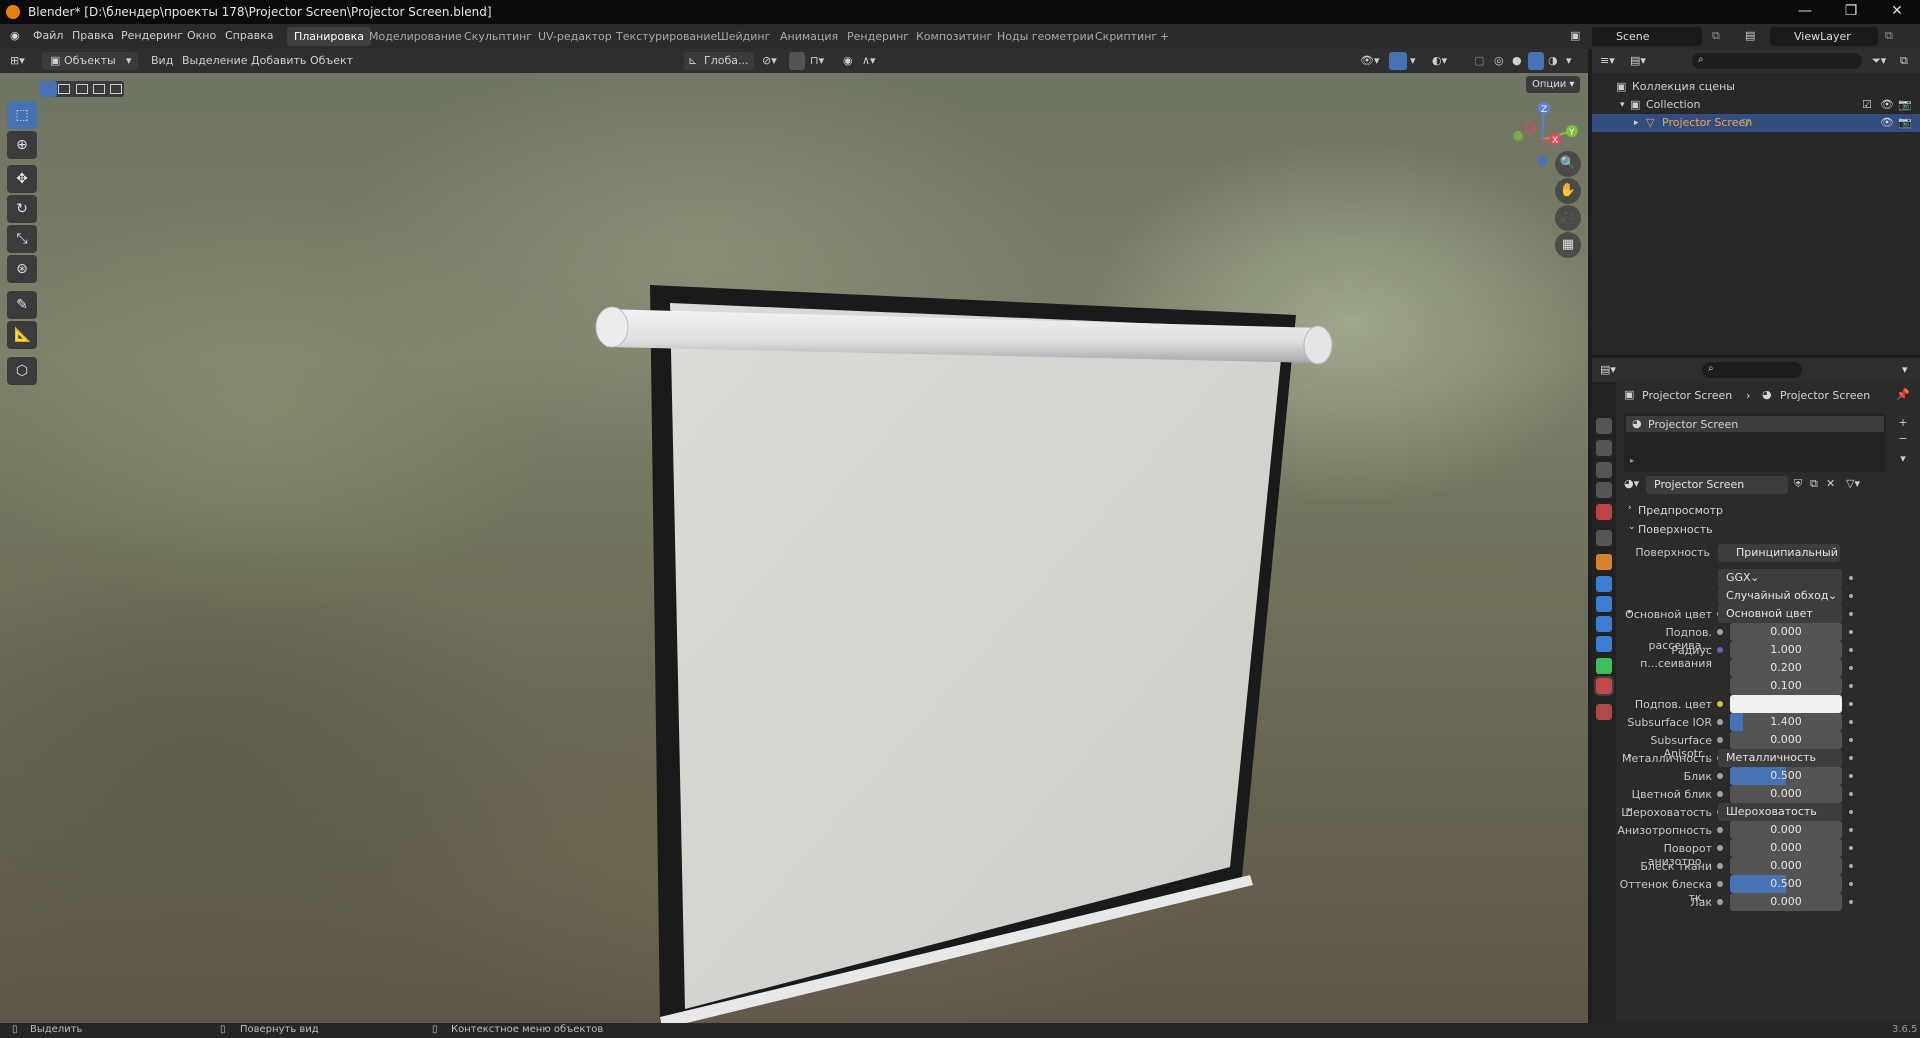  I want to click on options-chevron-icon: ▾, so click(1905, 369).